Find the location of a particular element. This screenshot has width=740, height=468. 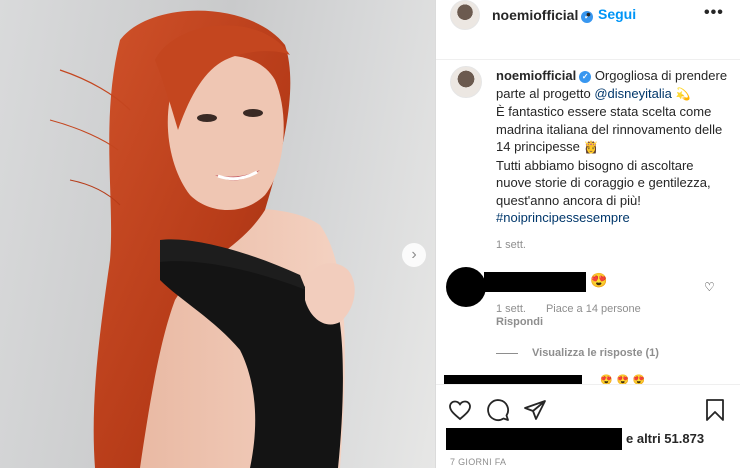

more-options-icon: ••• is located at coordinates (714, 13).